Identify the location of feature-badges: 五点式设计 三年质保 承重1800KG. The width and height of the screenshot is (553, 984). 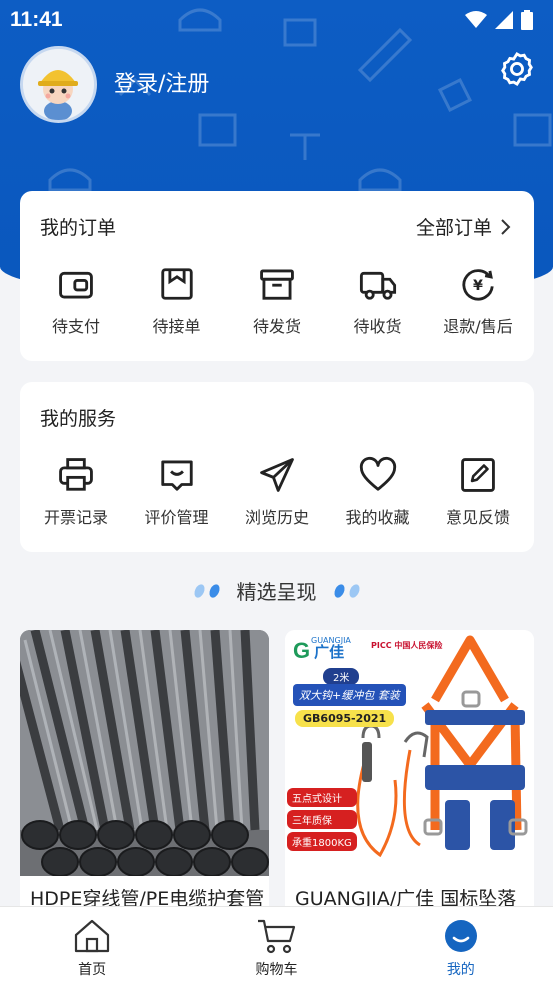
(322, 819).